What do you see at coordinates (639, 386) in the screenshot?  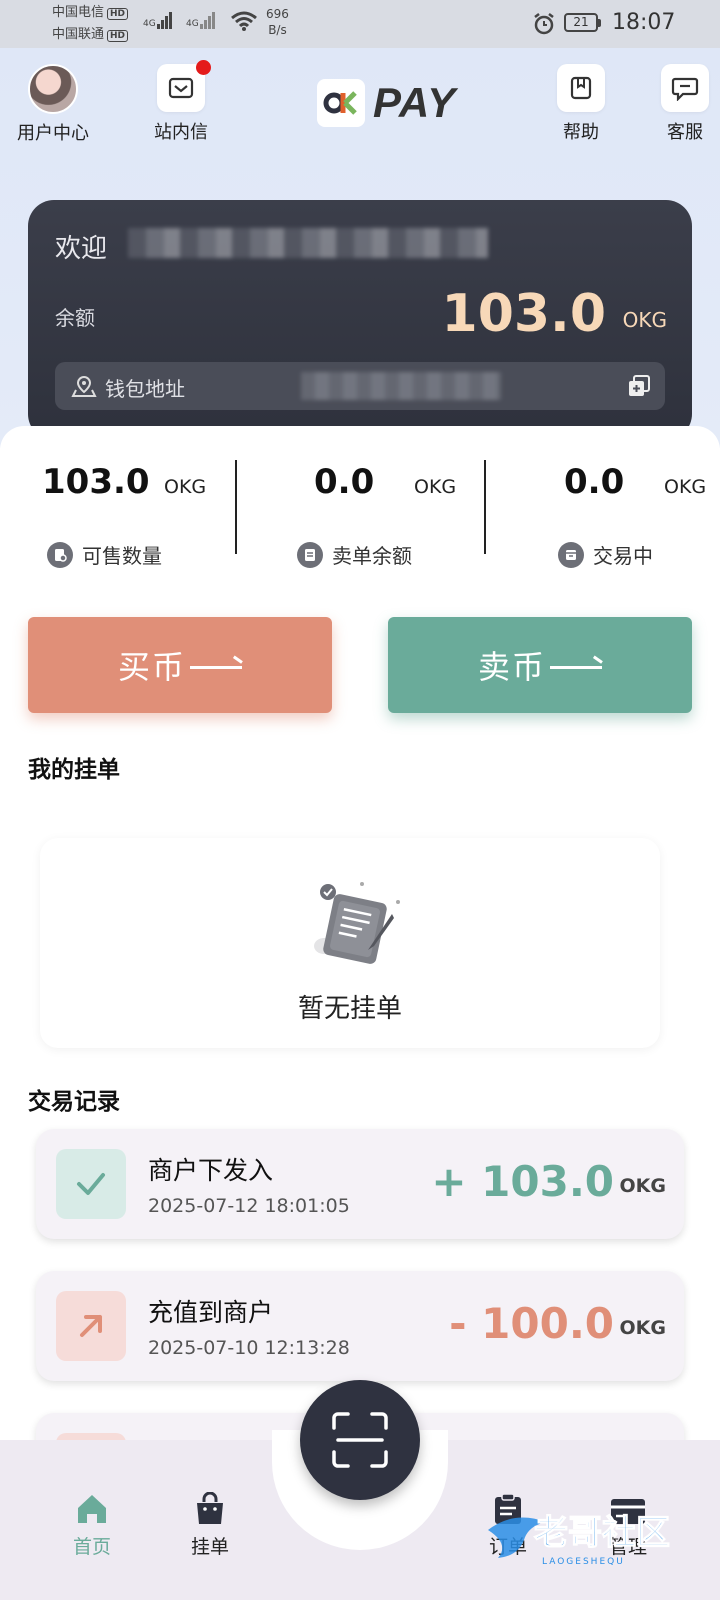 I see `copy-icon` at bounding box center [639, 386].